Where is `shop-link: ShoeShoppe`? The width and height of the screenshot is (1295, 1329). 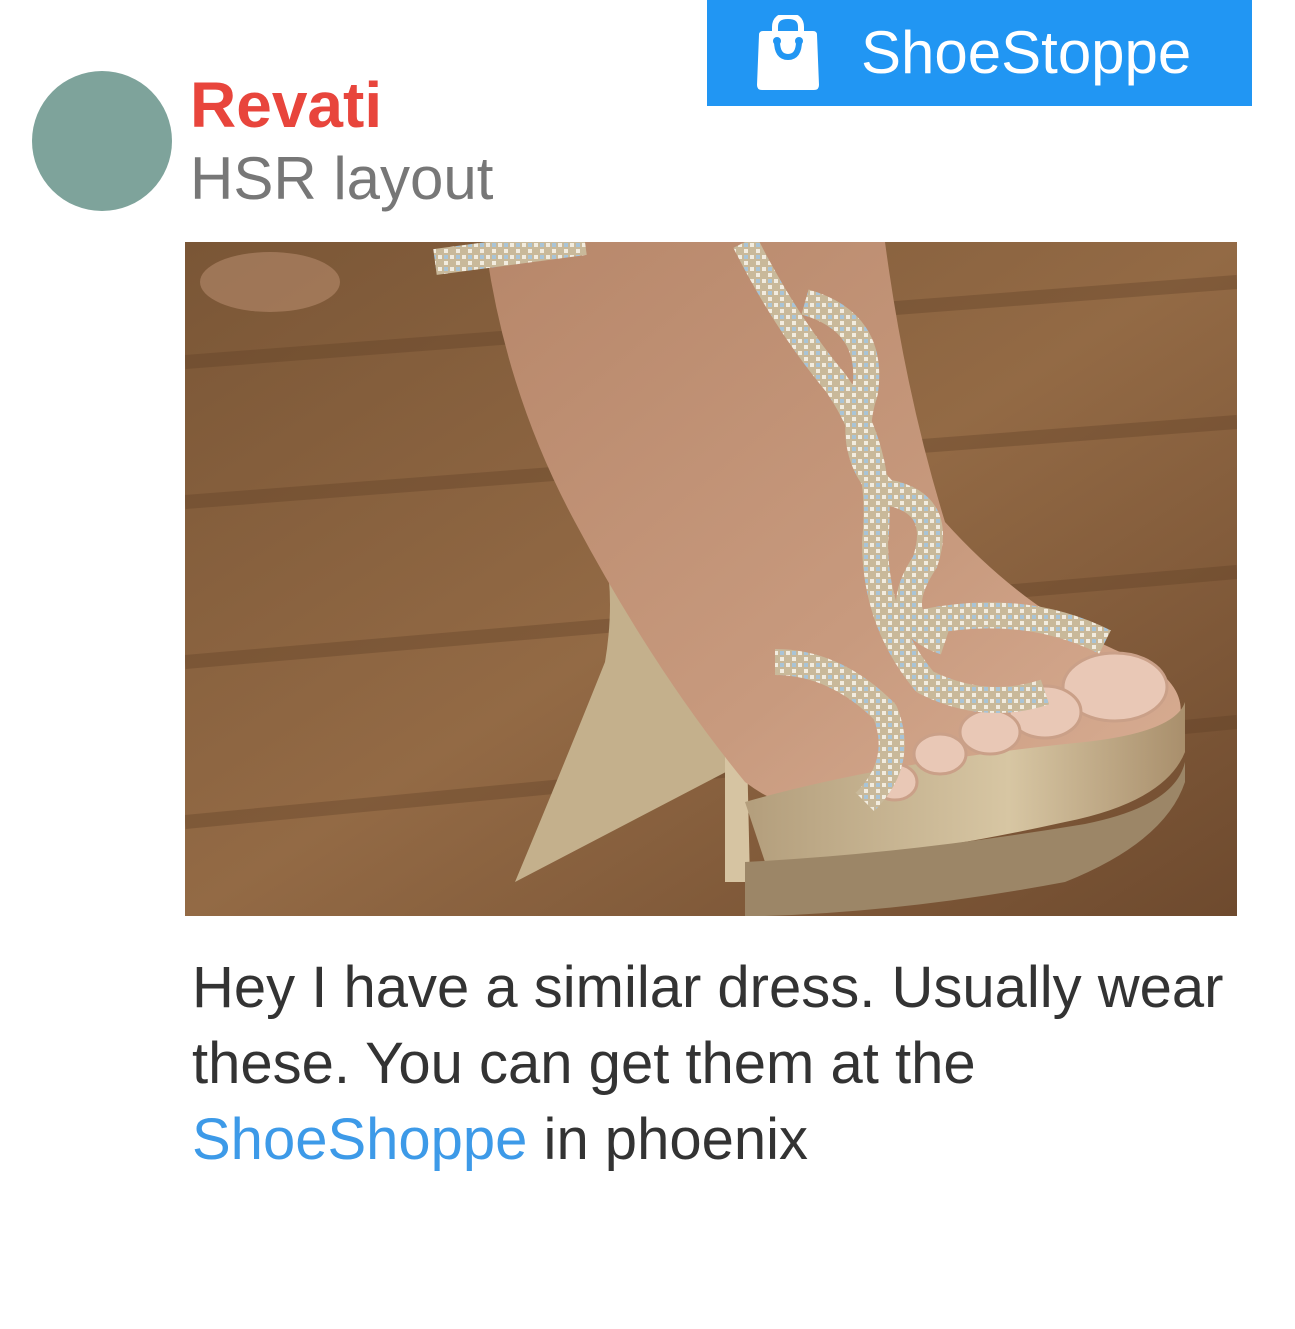
shop-link: ShoeShoppe is located at coordinates (359, 1139).